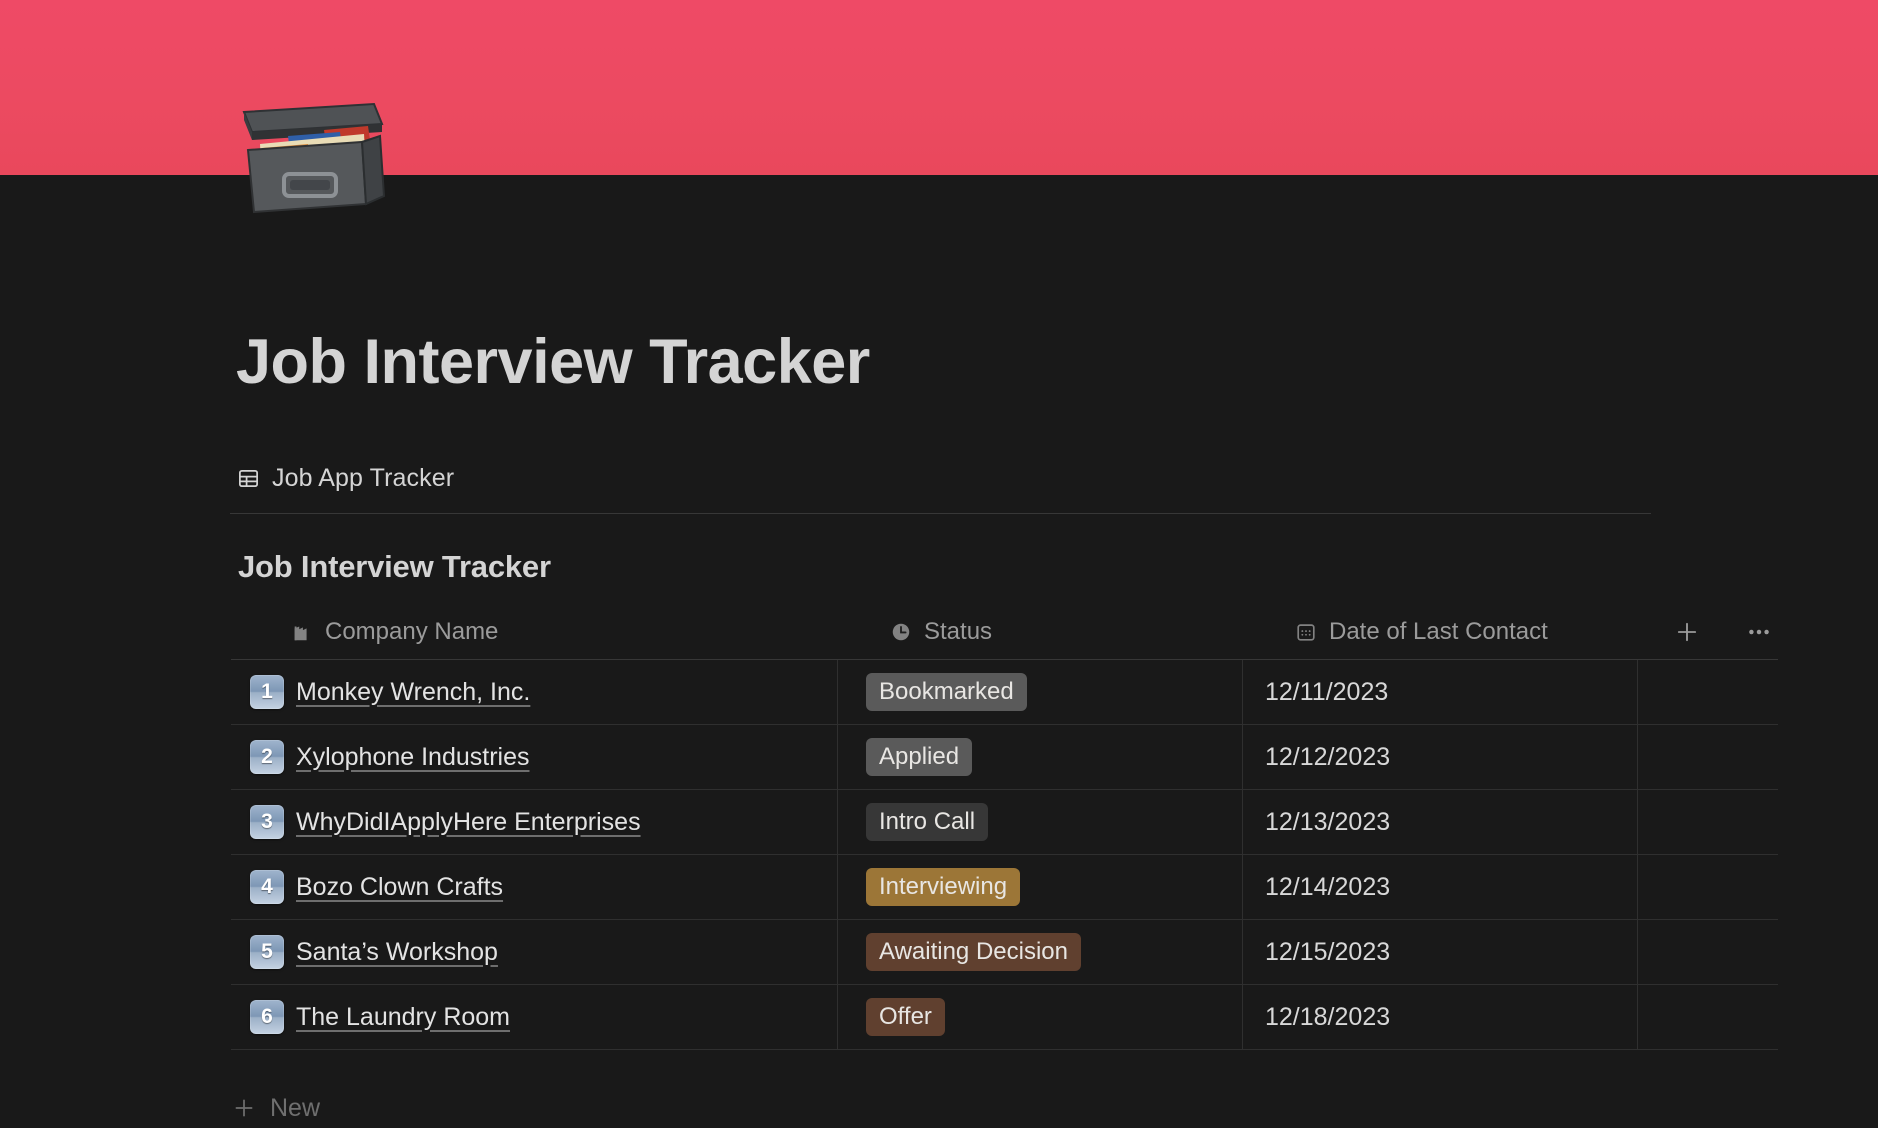  Describe the element at coordinates (468, 822) in the screenshot. I see `company-name-link: WhyDidIApplyHere Enterprises` at that location.